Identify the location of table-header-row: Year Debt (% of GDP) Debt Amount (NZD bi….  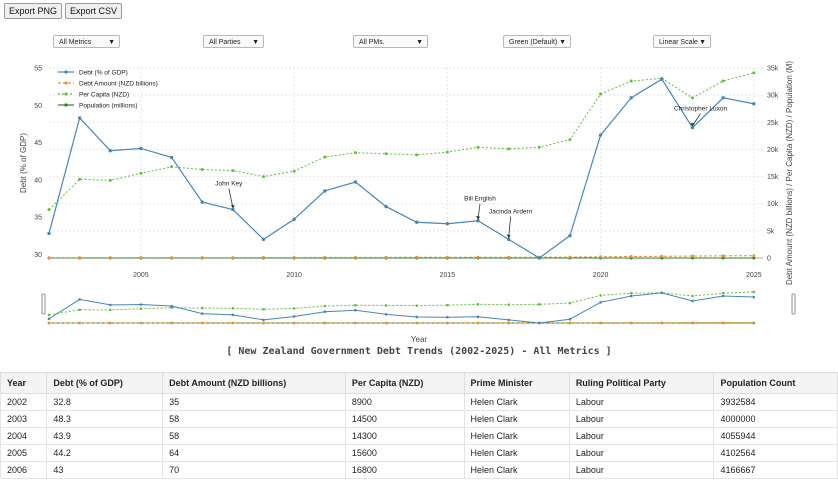
(419, 383).